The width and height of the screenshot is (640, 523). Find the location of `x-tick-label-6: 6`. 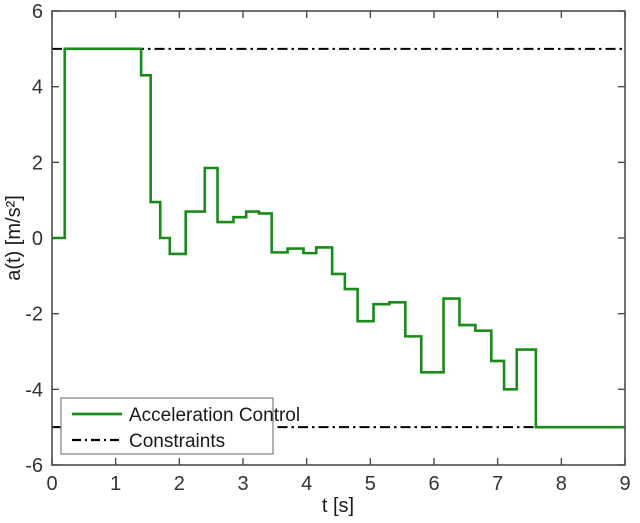

x-tick-label-6: 6 is located at coordinates (433, 484).